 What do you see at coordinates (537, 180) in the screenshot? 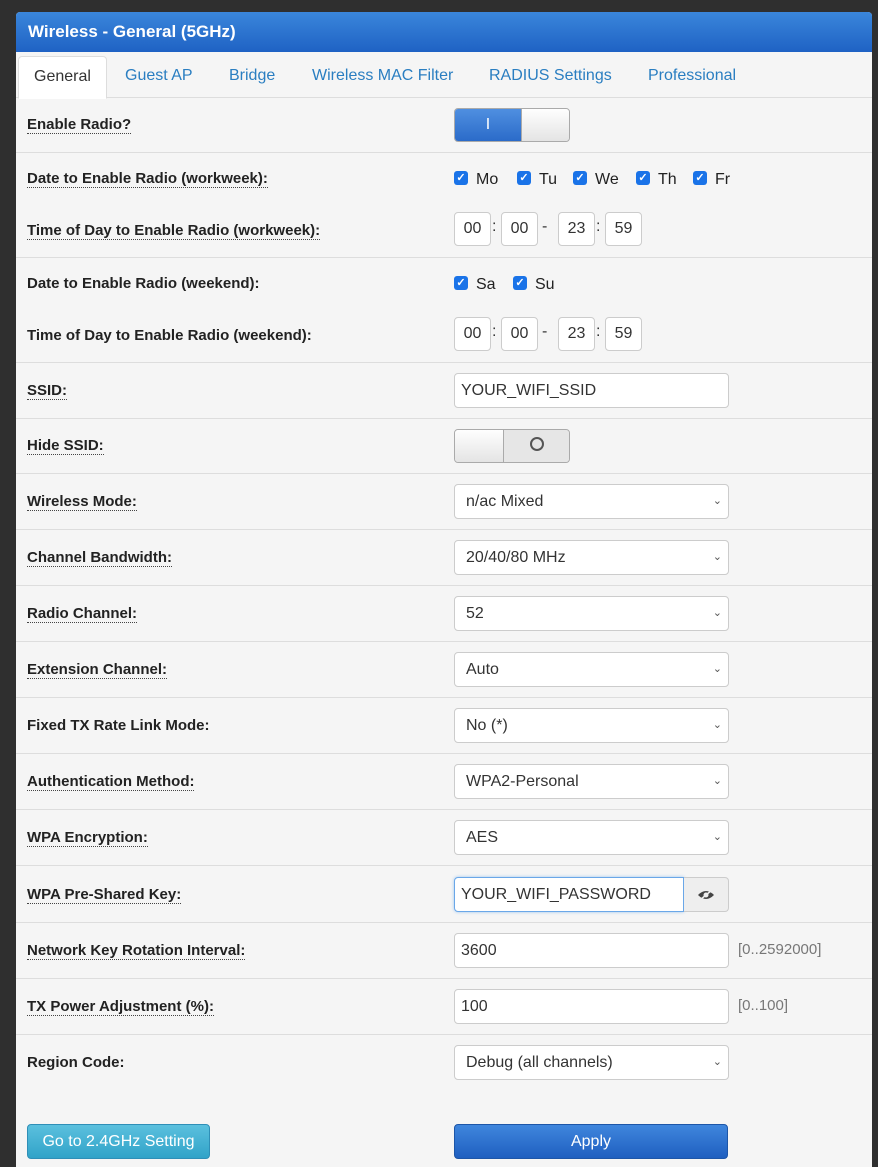
I see `checkbox-tu: ✓ Tu` at bounding box center [537, 180].